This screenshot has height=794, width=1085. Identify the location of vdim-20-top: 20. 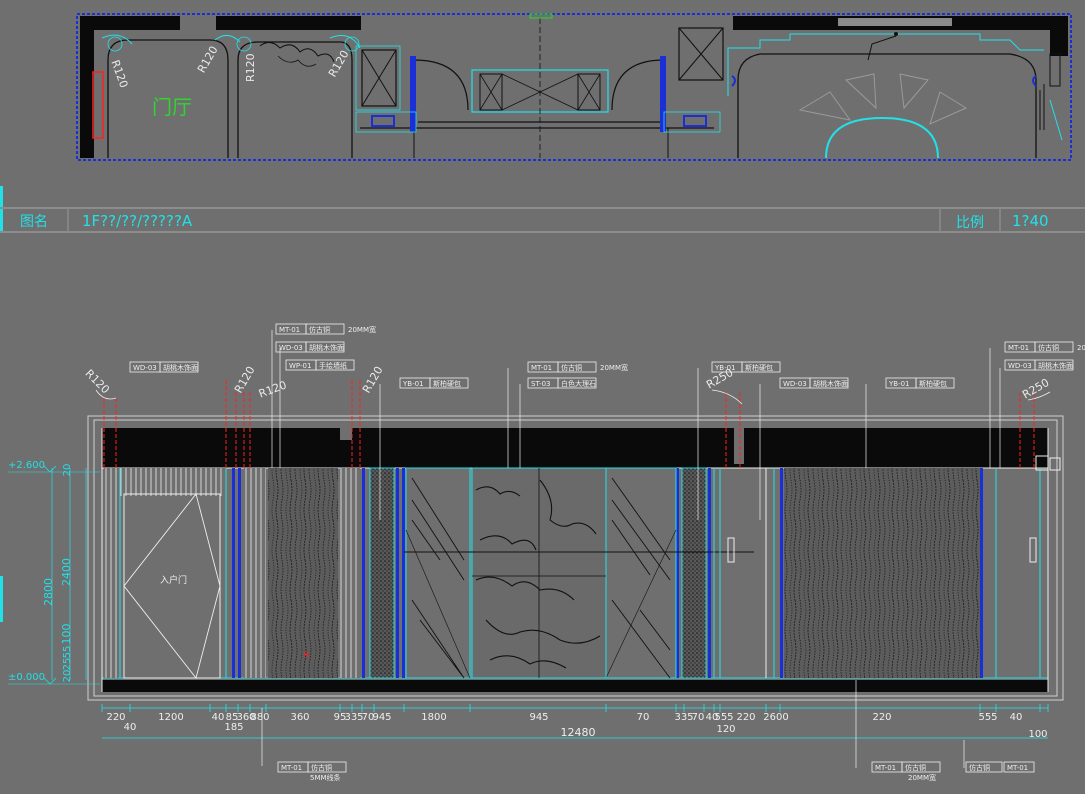
(67, 470).